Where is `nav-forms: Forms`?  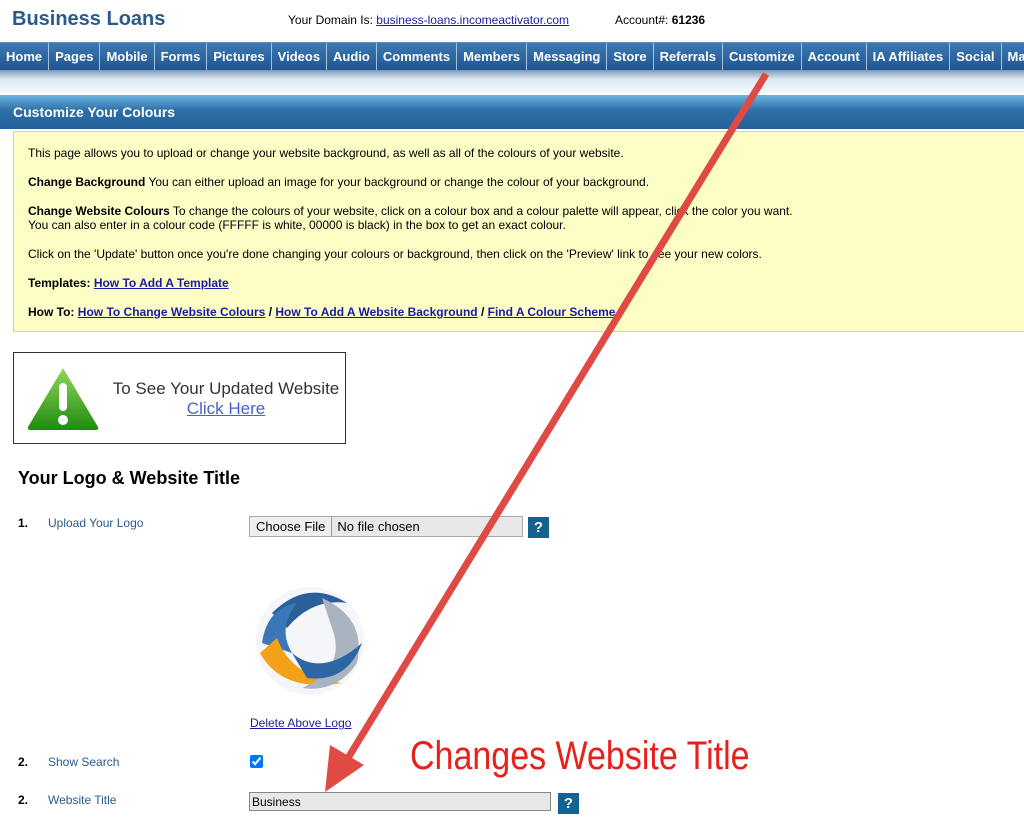
nav-forms: Forms is located at coordinates (181, 56).